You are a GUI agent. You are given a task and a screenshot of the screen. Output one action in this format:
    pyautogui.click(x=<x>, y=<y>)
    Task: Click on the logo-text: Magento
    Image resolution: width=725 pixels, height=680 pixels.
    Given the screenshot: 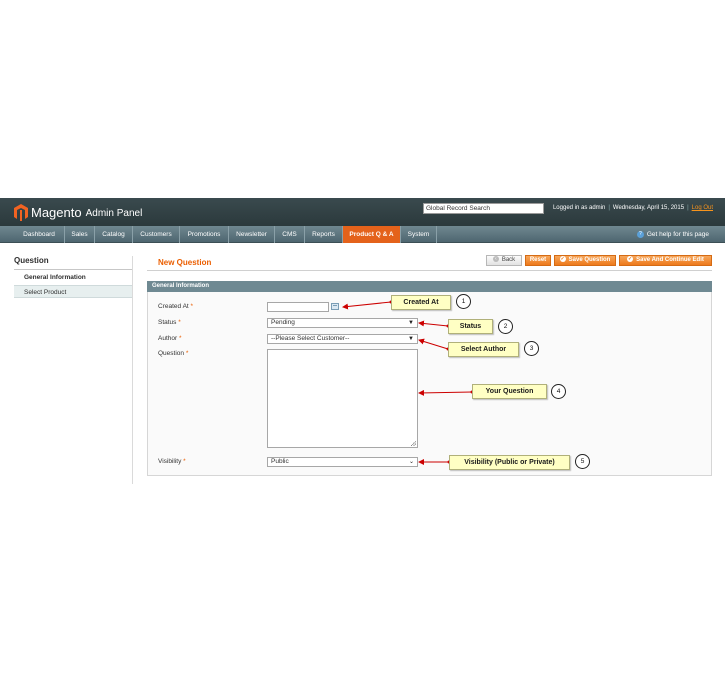 What is the action you would take?
    pyautogui.click(x=56, y=212)
    